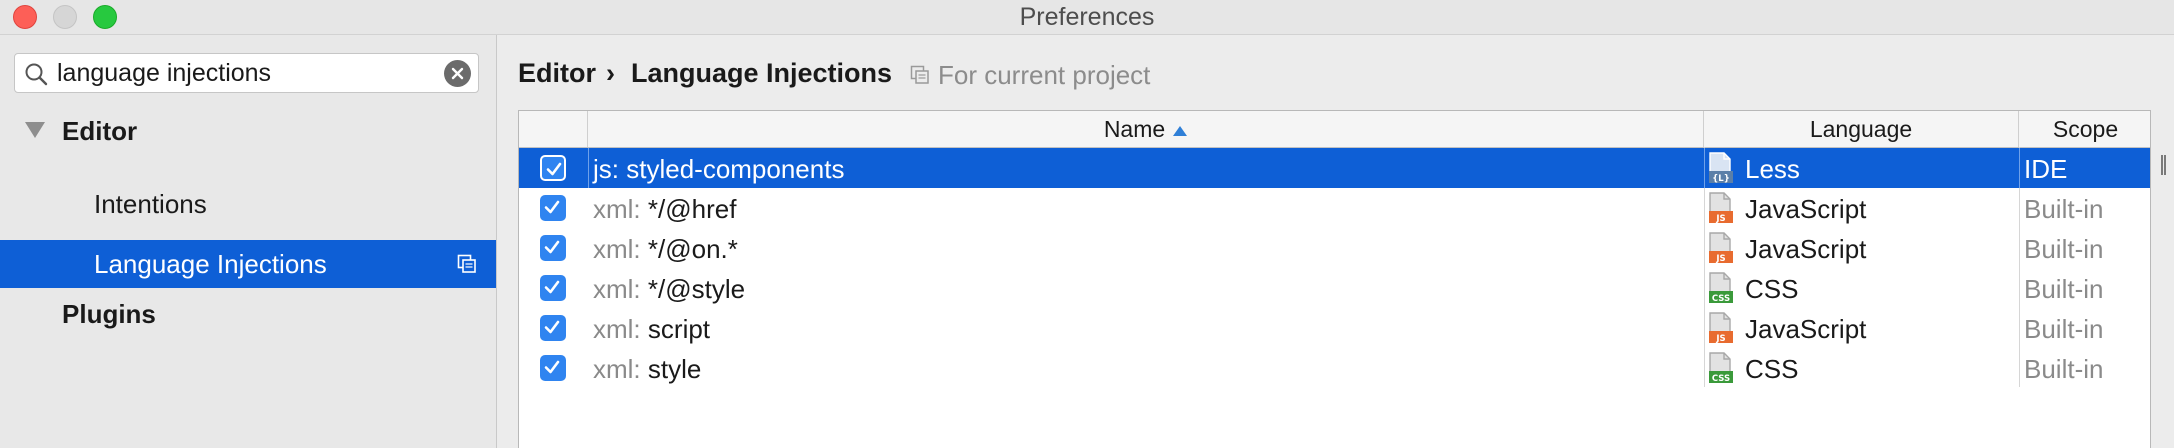  I want to click on table-row: js: styled-components {L} Less IDE, so click(1334, 168).